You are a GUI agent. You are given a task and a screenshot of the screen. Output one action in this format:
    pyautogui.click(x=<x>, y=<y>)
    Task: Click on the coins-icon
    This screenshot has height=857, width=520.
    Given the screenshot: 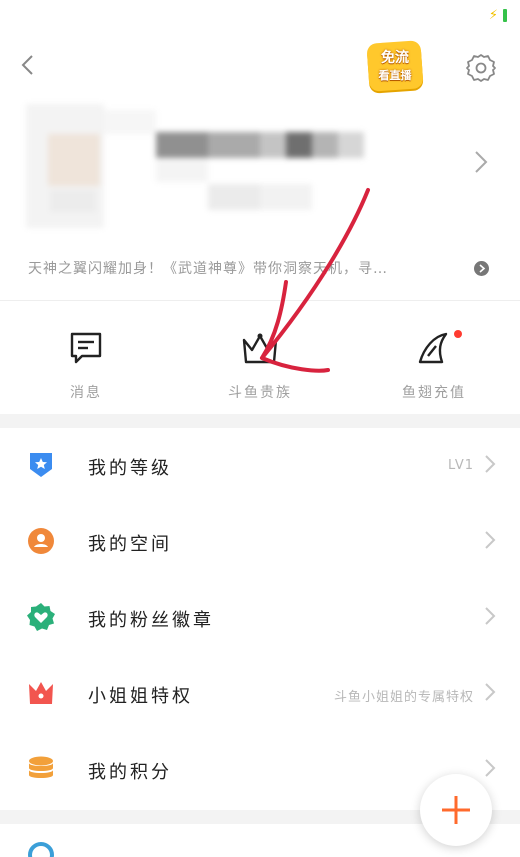 What is the action you would take?
    pyautogui.click(x=41, y=769)
    